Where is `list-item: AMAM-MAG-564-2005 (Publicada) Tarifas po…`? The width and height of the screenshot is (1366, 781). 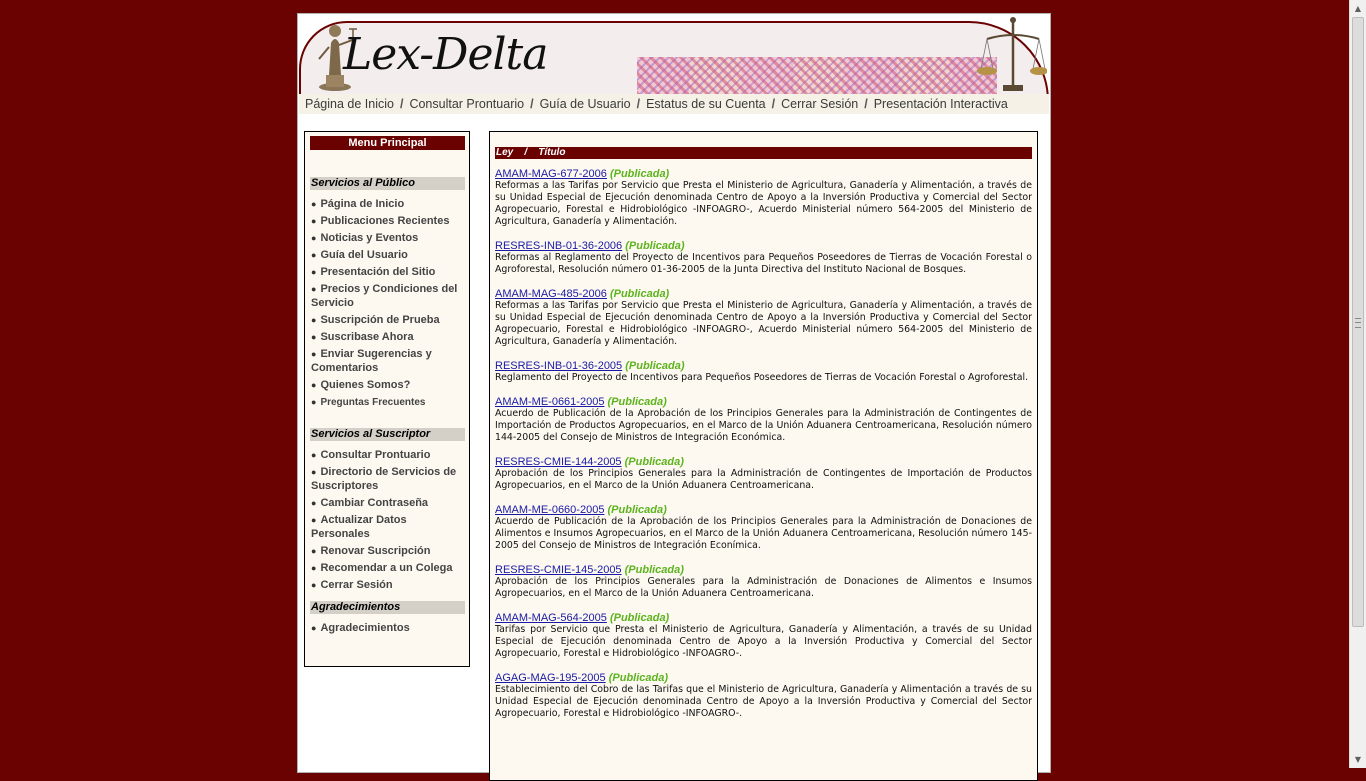 list-item: AMAM-MAG-564-2005 (Publicada) Tarifas po… is located at coordinates (763, 636).